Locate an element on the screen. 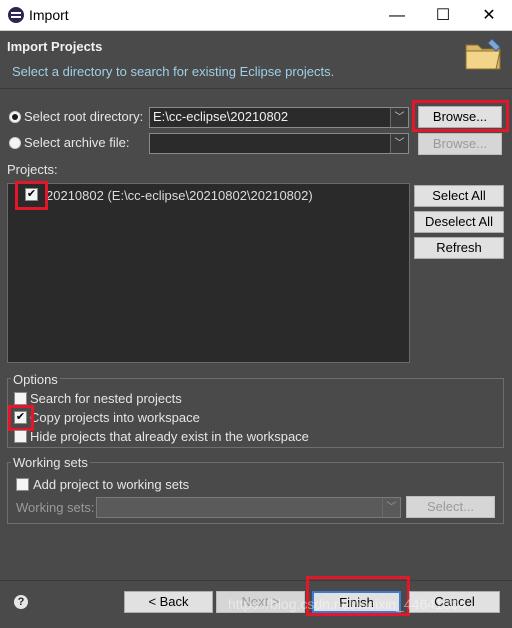  archive-file-label: Select archive file: is located at coordinates (77, 142).